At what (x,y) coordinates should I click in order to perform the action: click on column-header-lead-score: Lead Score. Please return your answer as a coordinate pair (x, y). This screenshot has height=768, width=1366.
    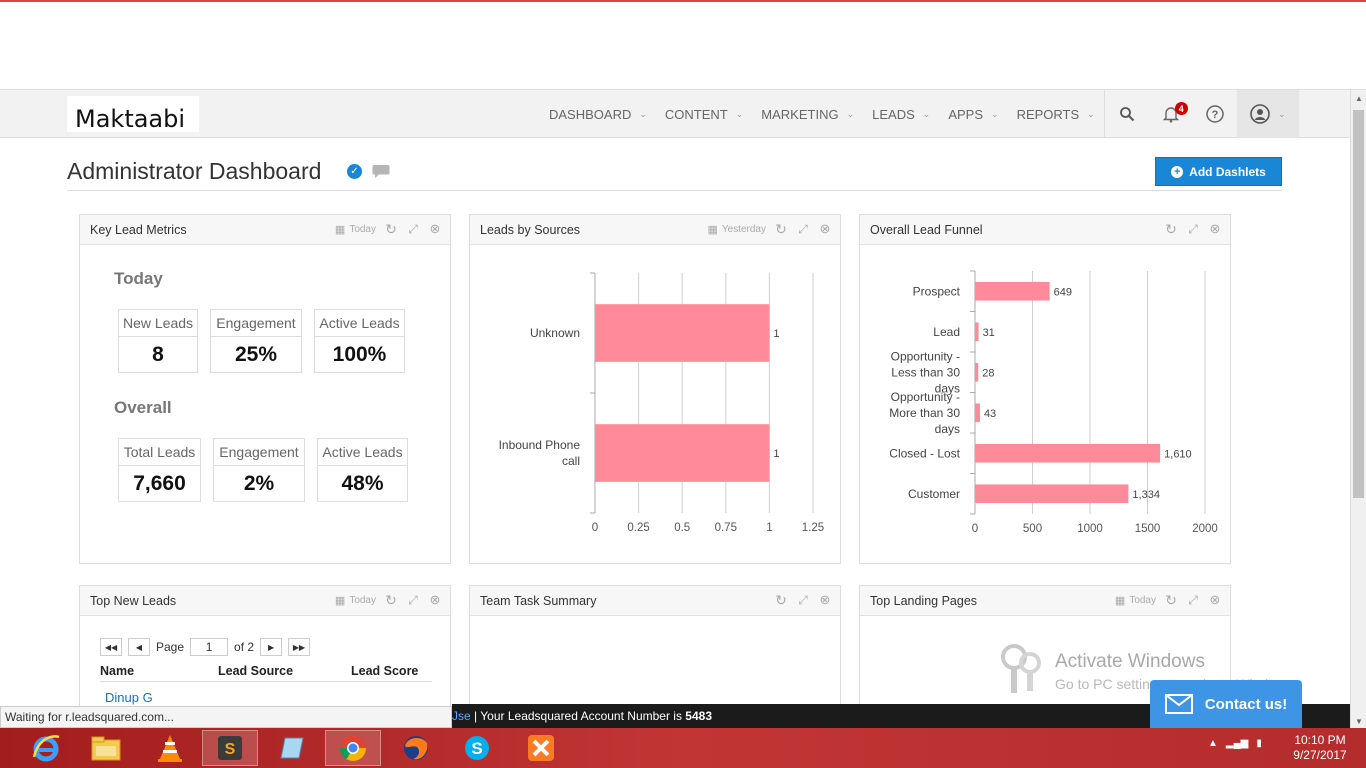
    Looking at the image, I should click on (384, 671).